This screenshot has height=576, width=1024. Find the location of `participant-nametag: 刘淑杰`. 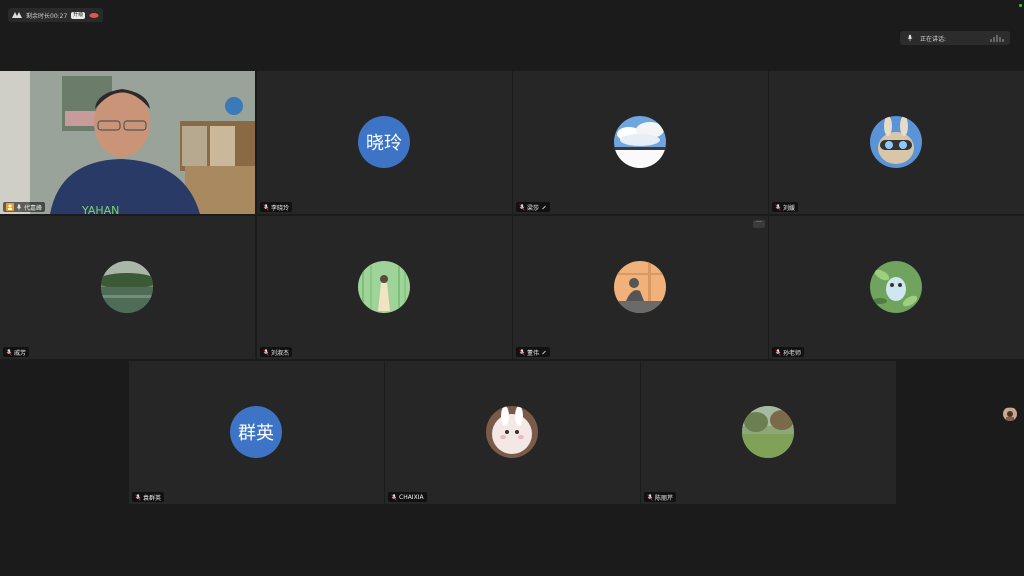

participant-nametag: 刘淑杰 is located at coordinates (276, 352).